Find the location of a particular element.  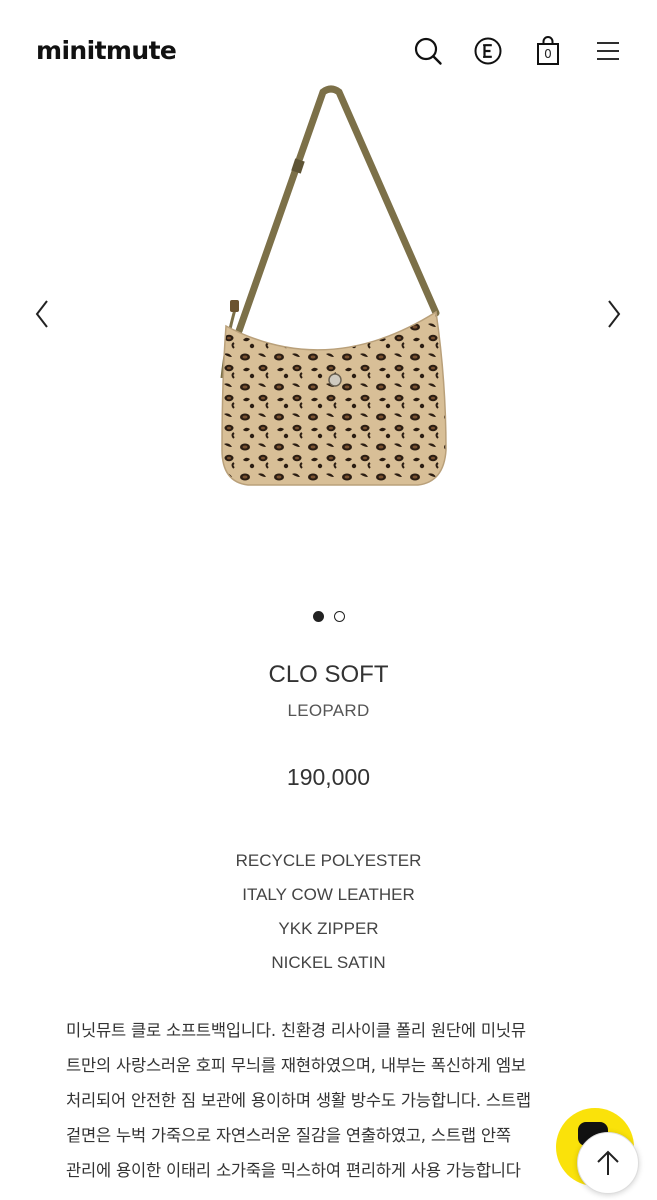

chevron-right-icon is located at coordinates (614, 314).